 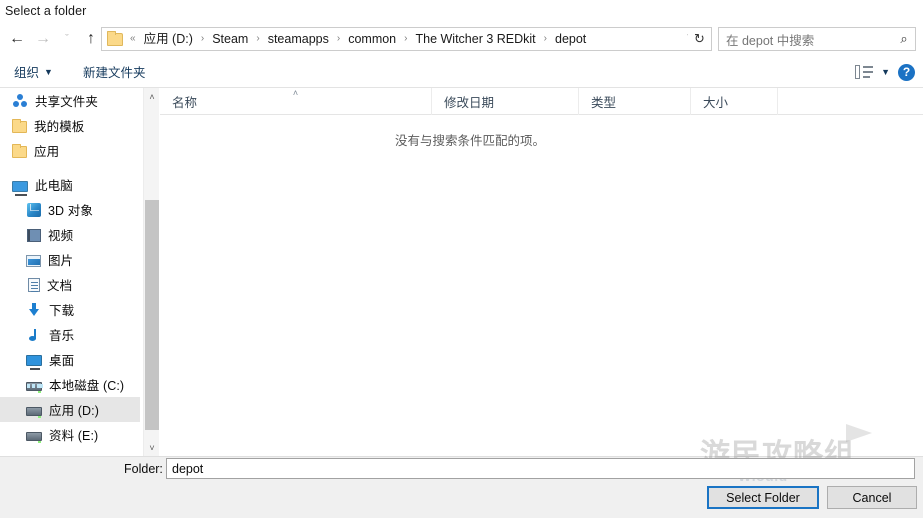 What do you see at coordinates (700, 39) in the screenshot?
I see `refresh-icon: ↻` at bounding box center [700, 39].